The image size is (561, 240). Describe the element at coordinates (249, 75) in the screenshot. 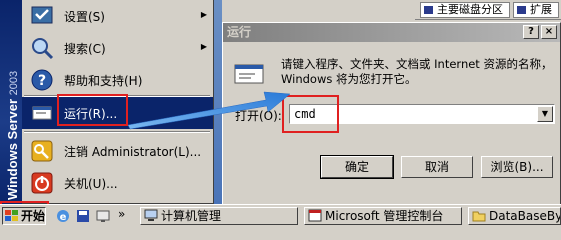

I see `run-dialog-icon` at that location.